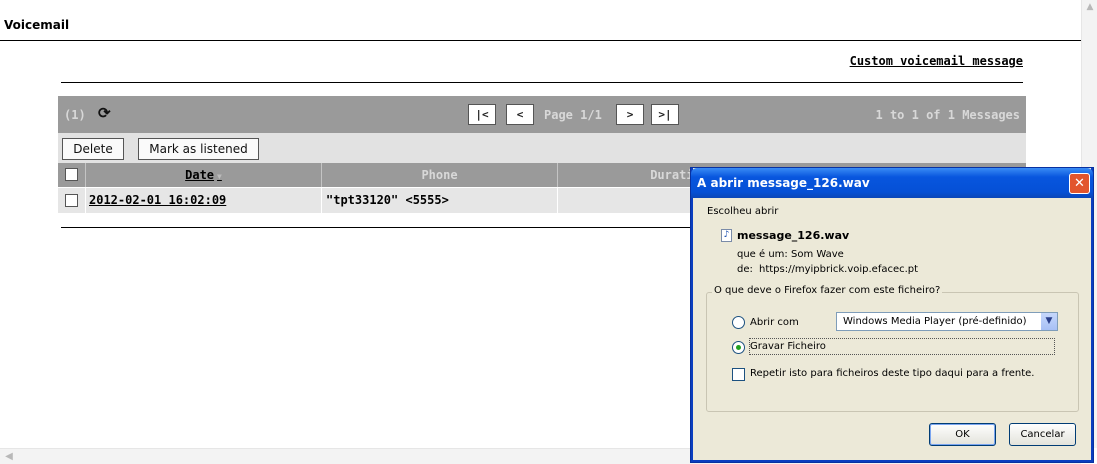 Image resolution: width=1097 pixels, height=464 pixels. I want to click on scroll-up-icon: ▲, so click(1090, 7).